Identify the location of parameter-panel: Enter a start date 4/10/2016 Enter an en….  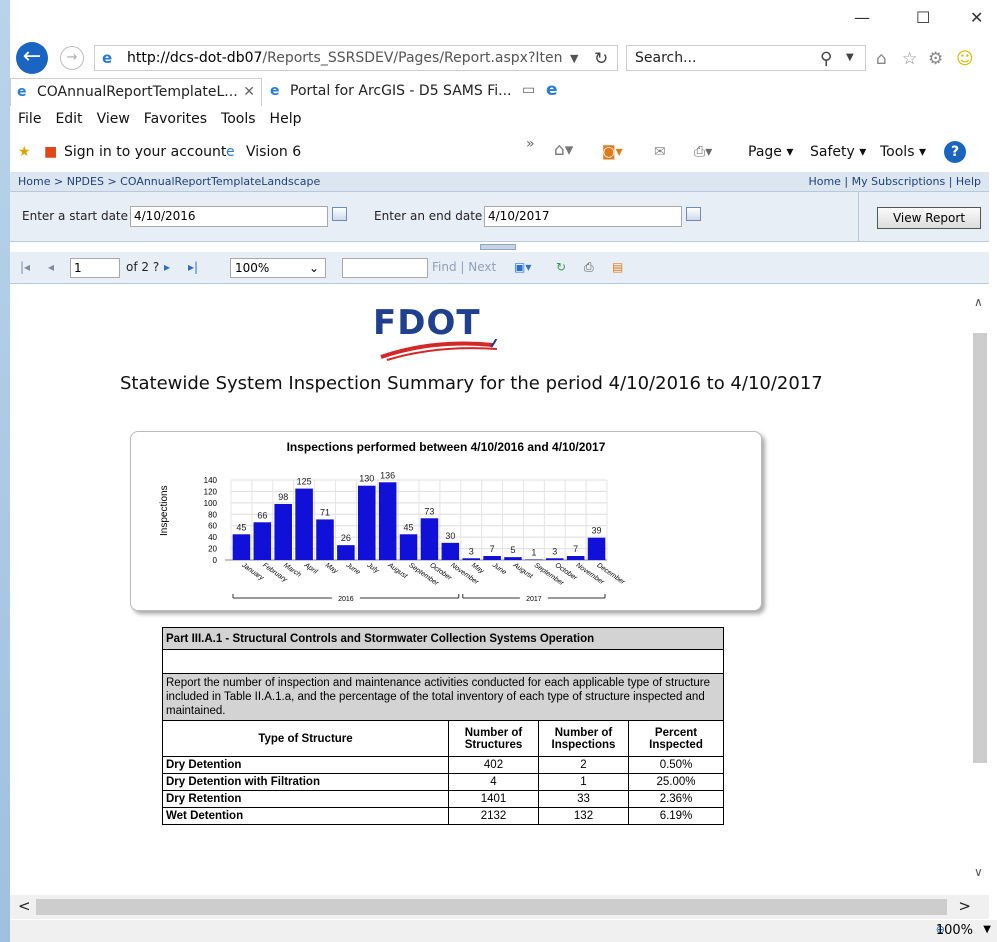
(499, 217).